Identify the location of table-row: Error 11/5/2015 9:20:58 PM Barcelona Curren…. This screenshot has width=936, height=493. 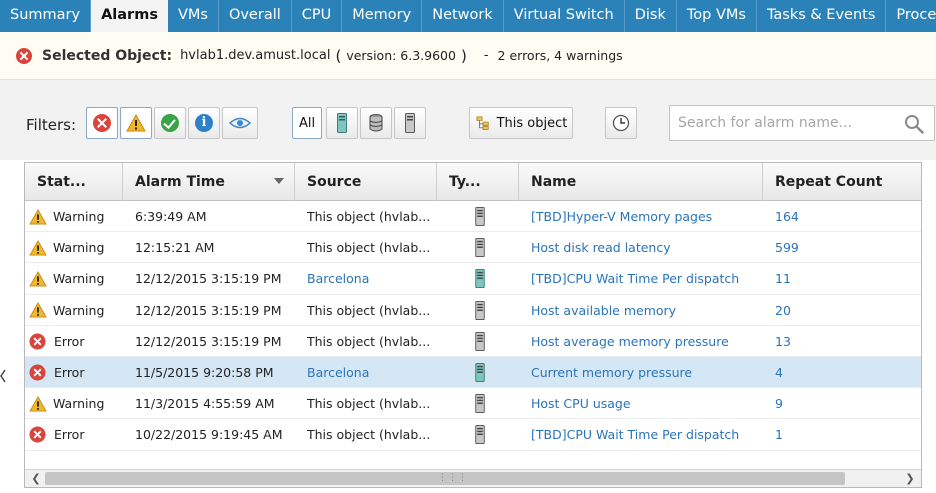
(473, 372).